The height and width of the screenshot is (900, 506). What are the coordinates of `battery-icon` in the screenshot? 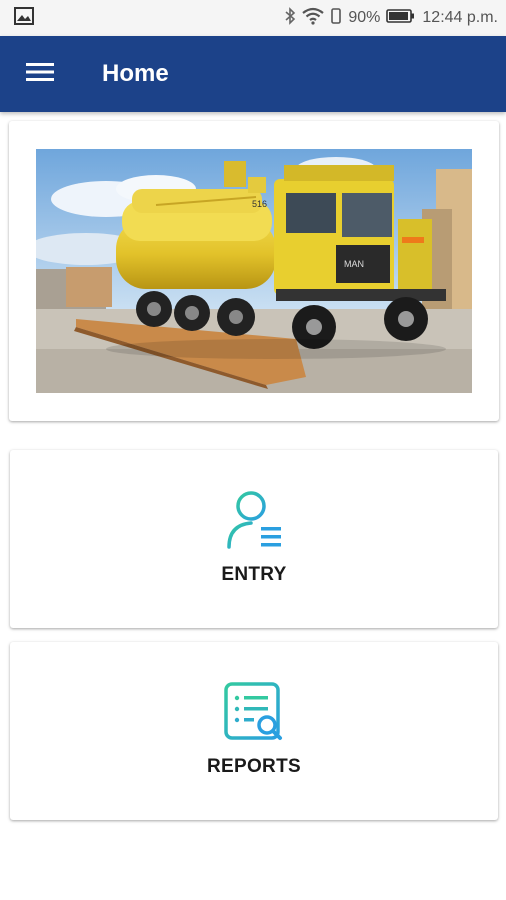 It's located at (401, 18).